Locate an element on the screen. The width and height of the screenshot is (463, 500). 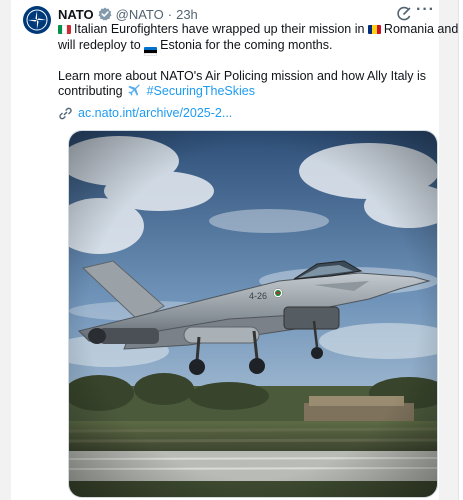
link-icon is located at coordinates (65, 113).